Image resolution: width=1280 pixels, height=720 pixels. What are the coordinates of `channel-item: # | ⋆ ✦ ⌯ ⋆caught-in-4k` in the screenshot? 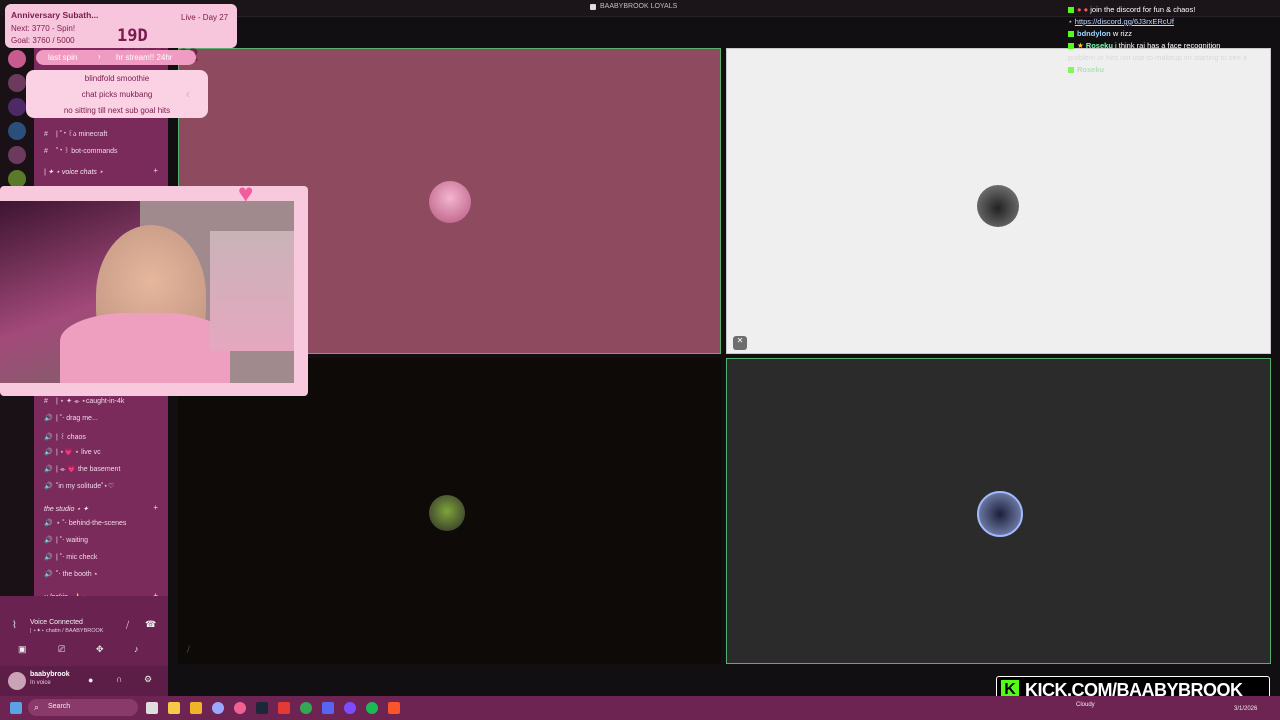 It's located at (84, 401).